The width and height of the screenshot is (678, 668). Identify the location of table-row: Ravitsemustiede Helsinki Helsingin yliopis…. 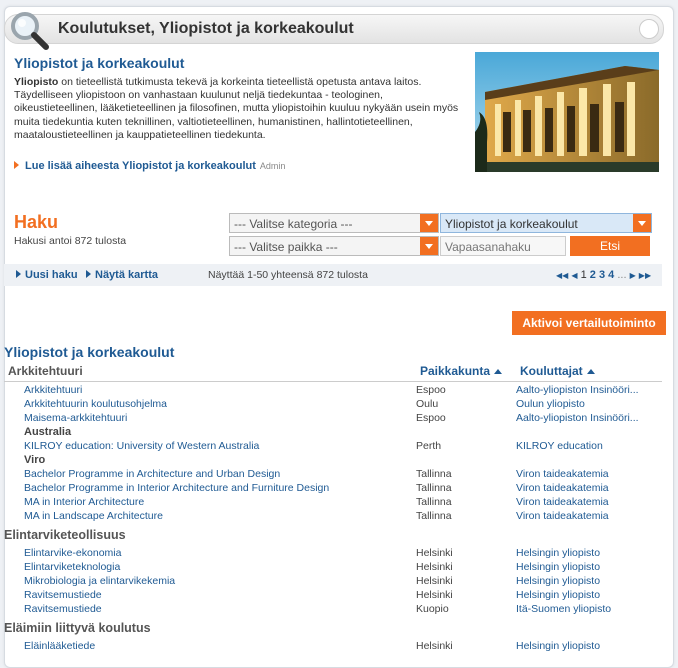
(339, 595).